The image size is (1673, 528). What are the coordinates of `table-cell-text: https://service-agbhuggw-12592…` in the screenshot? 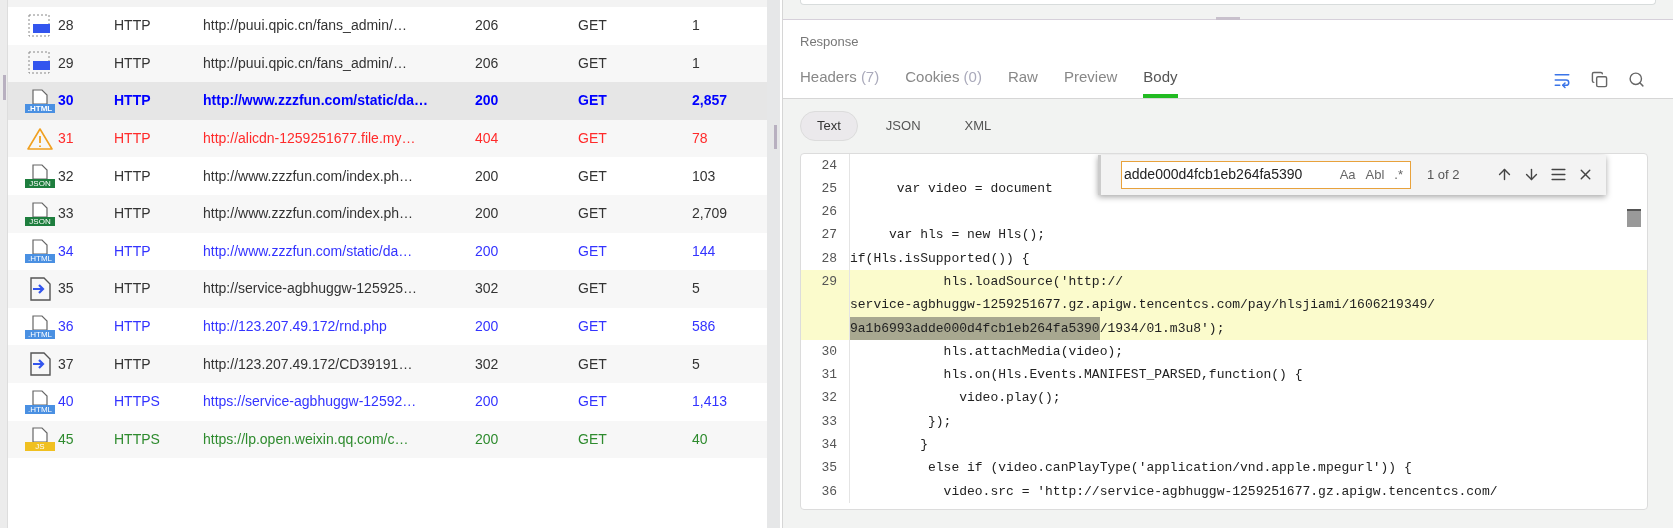 It's located at (310, 402).